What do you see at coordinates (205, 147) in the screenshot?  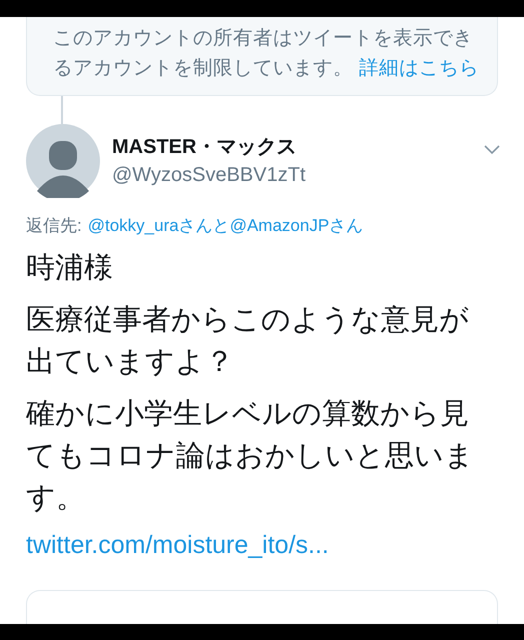 I see `user-name: MASTER・マックス` at bounding box center [205, 147].